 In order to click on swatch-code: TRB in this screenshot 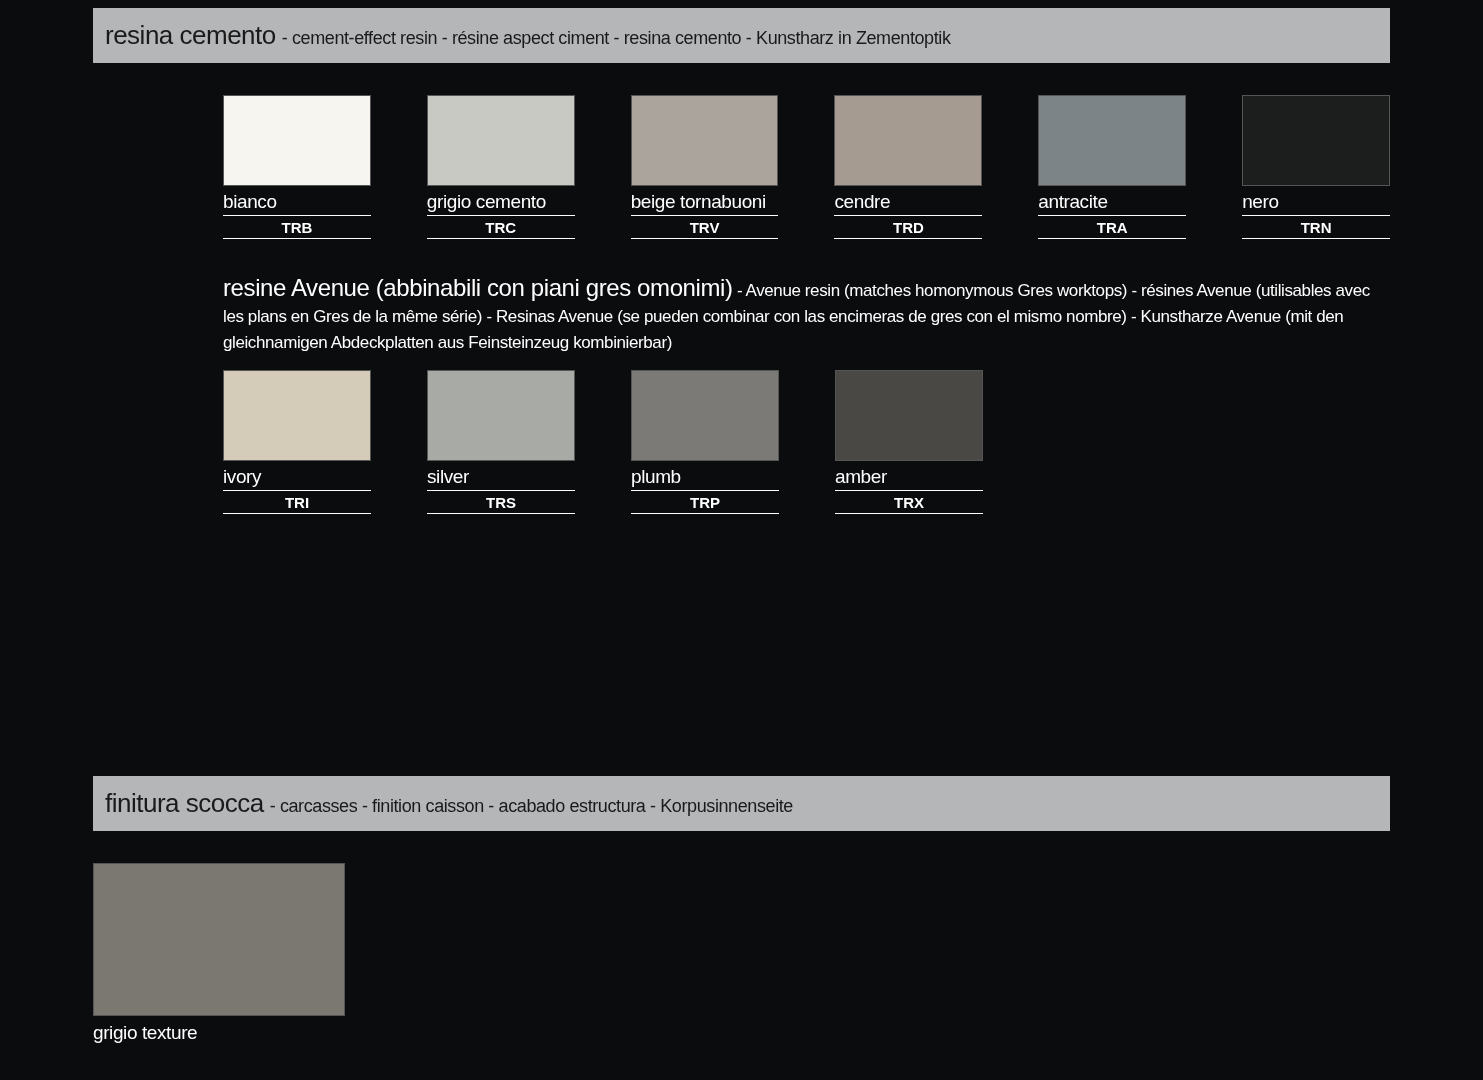, I will do `click(297, 227)`.